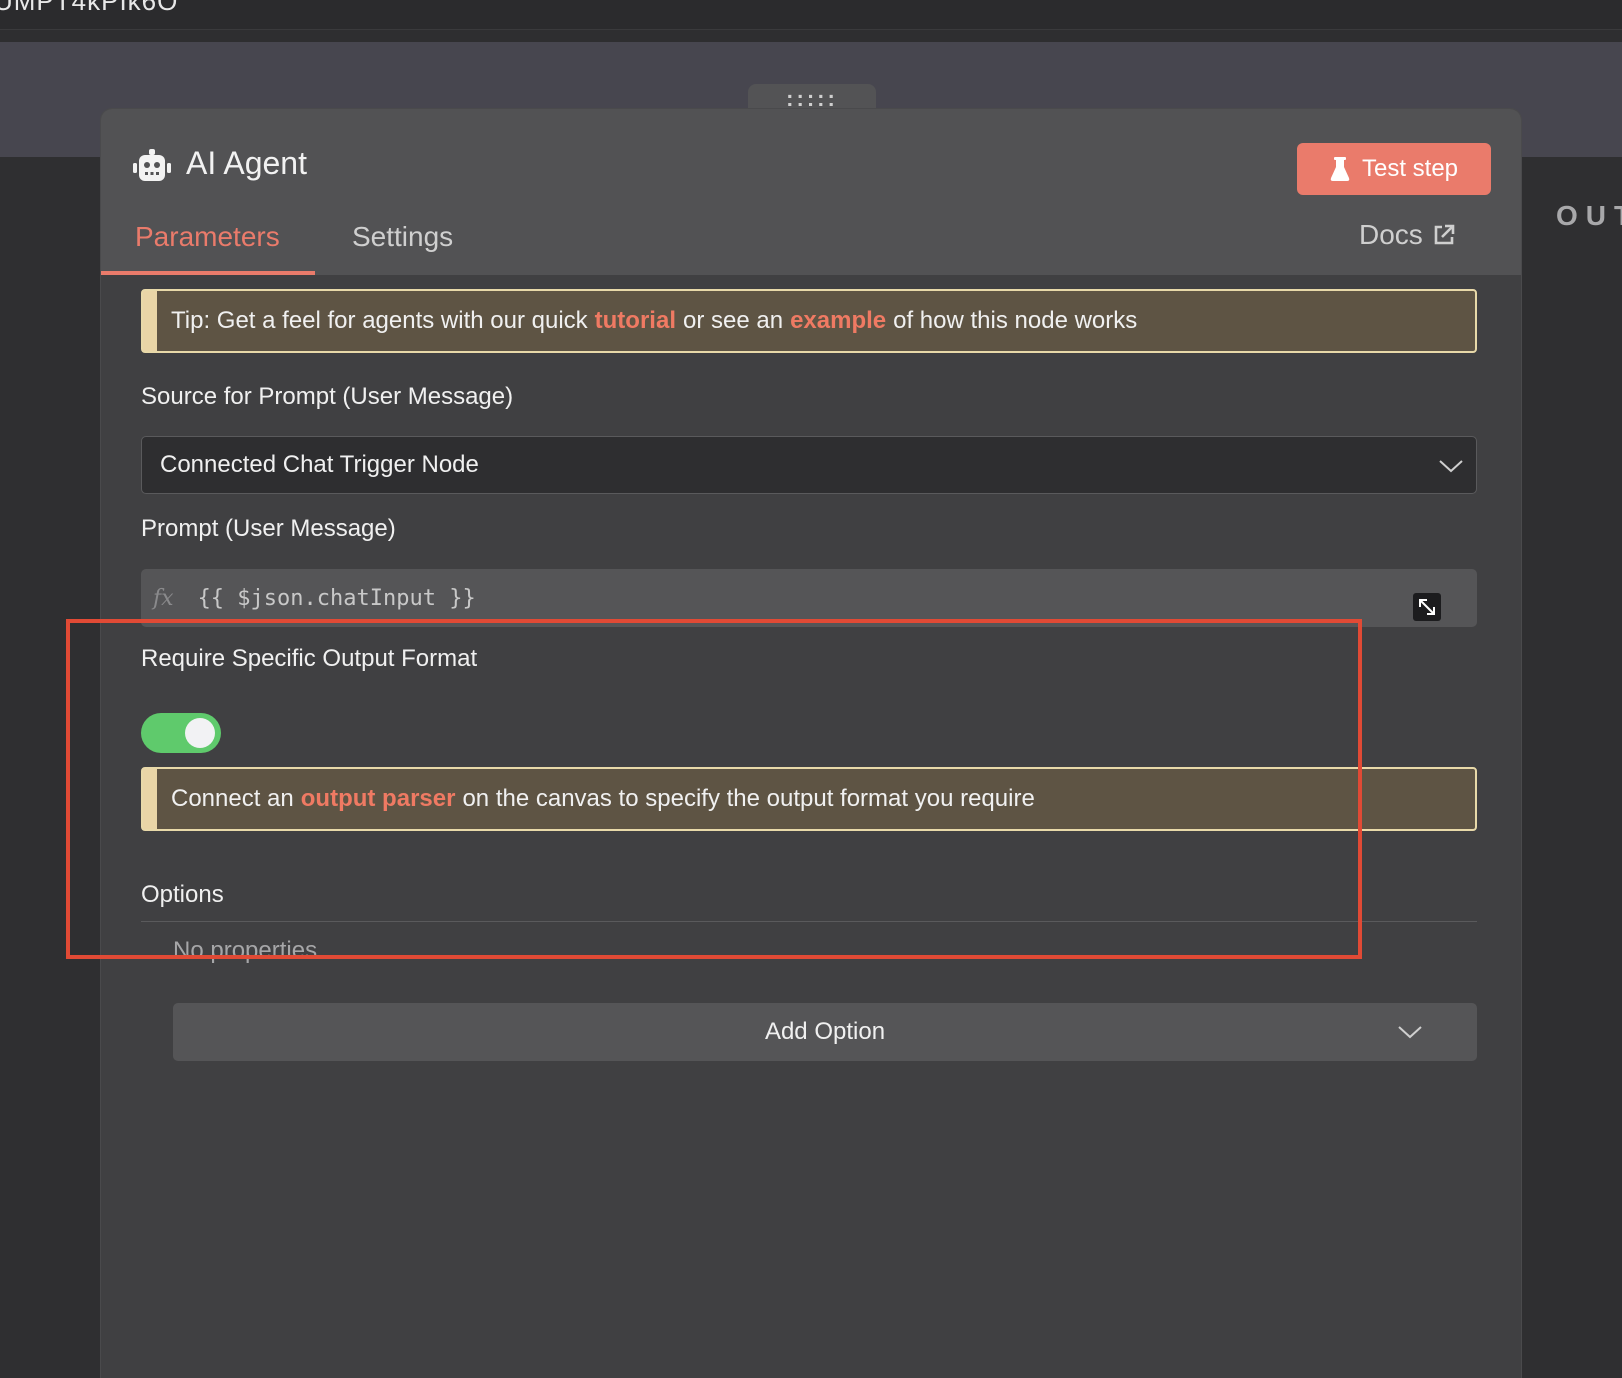 This screenshot has height=1378, width=1622. Describe the element at coordinates (245, 950) in the screenshot. I see `no-properties-text: No properties` at that location.